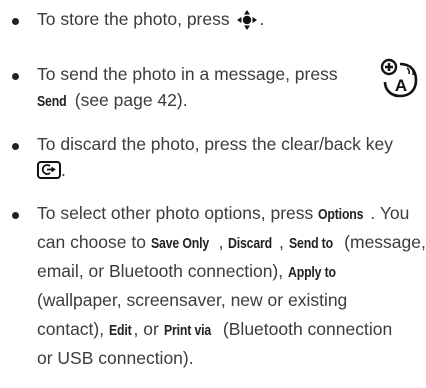 The width and height of the screenshot is (426, 388). Describe the element at coordinates (162, 271) in the screenshot. I see `text: email, or Bluetooth connection),` at that location.